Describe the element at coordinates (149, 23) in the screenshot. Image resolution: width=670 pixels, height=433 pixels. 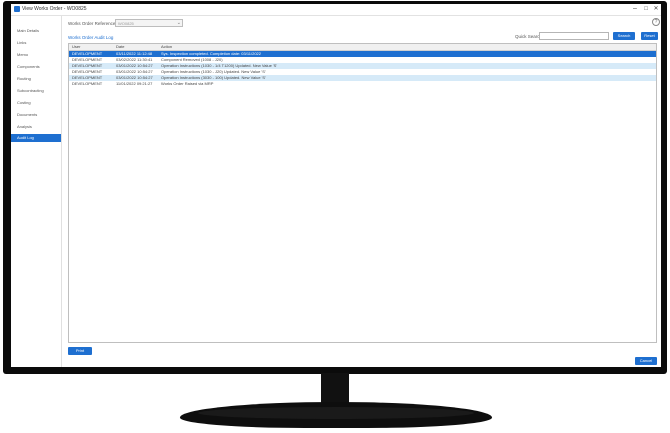
I see `works-order-reference-select: WO0825 ⌄` at that location.